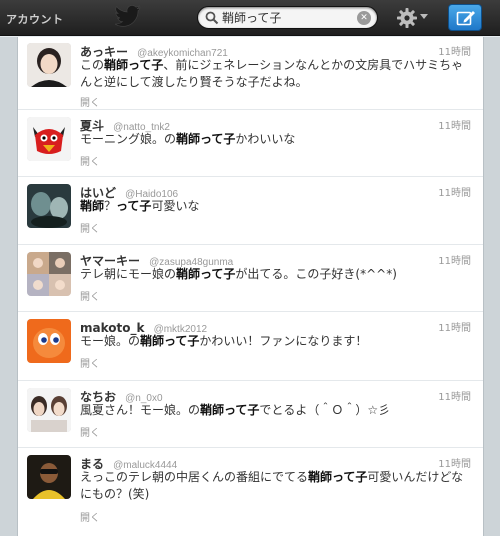 The image size is (500, 536). What do you see at coordinates (156, 259) in the screenshot?
I see `tweet-header: ヤマーキー @zasupa48gunma` at bounding box center [156, 259].